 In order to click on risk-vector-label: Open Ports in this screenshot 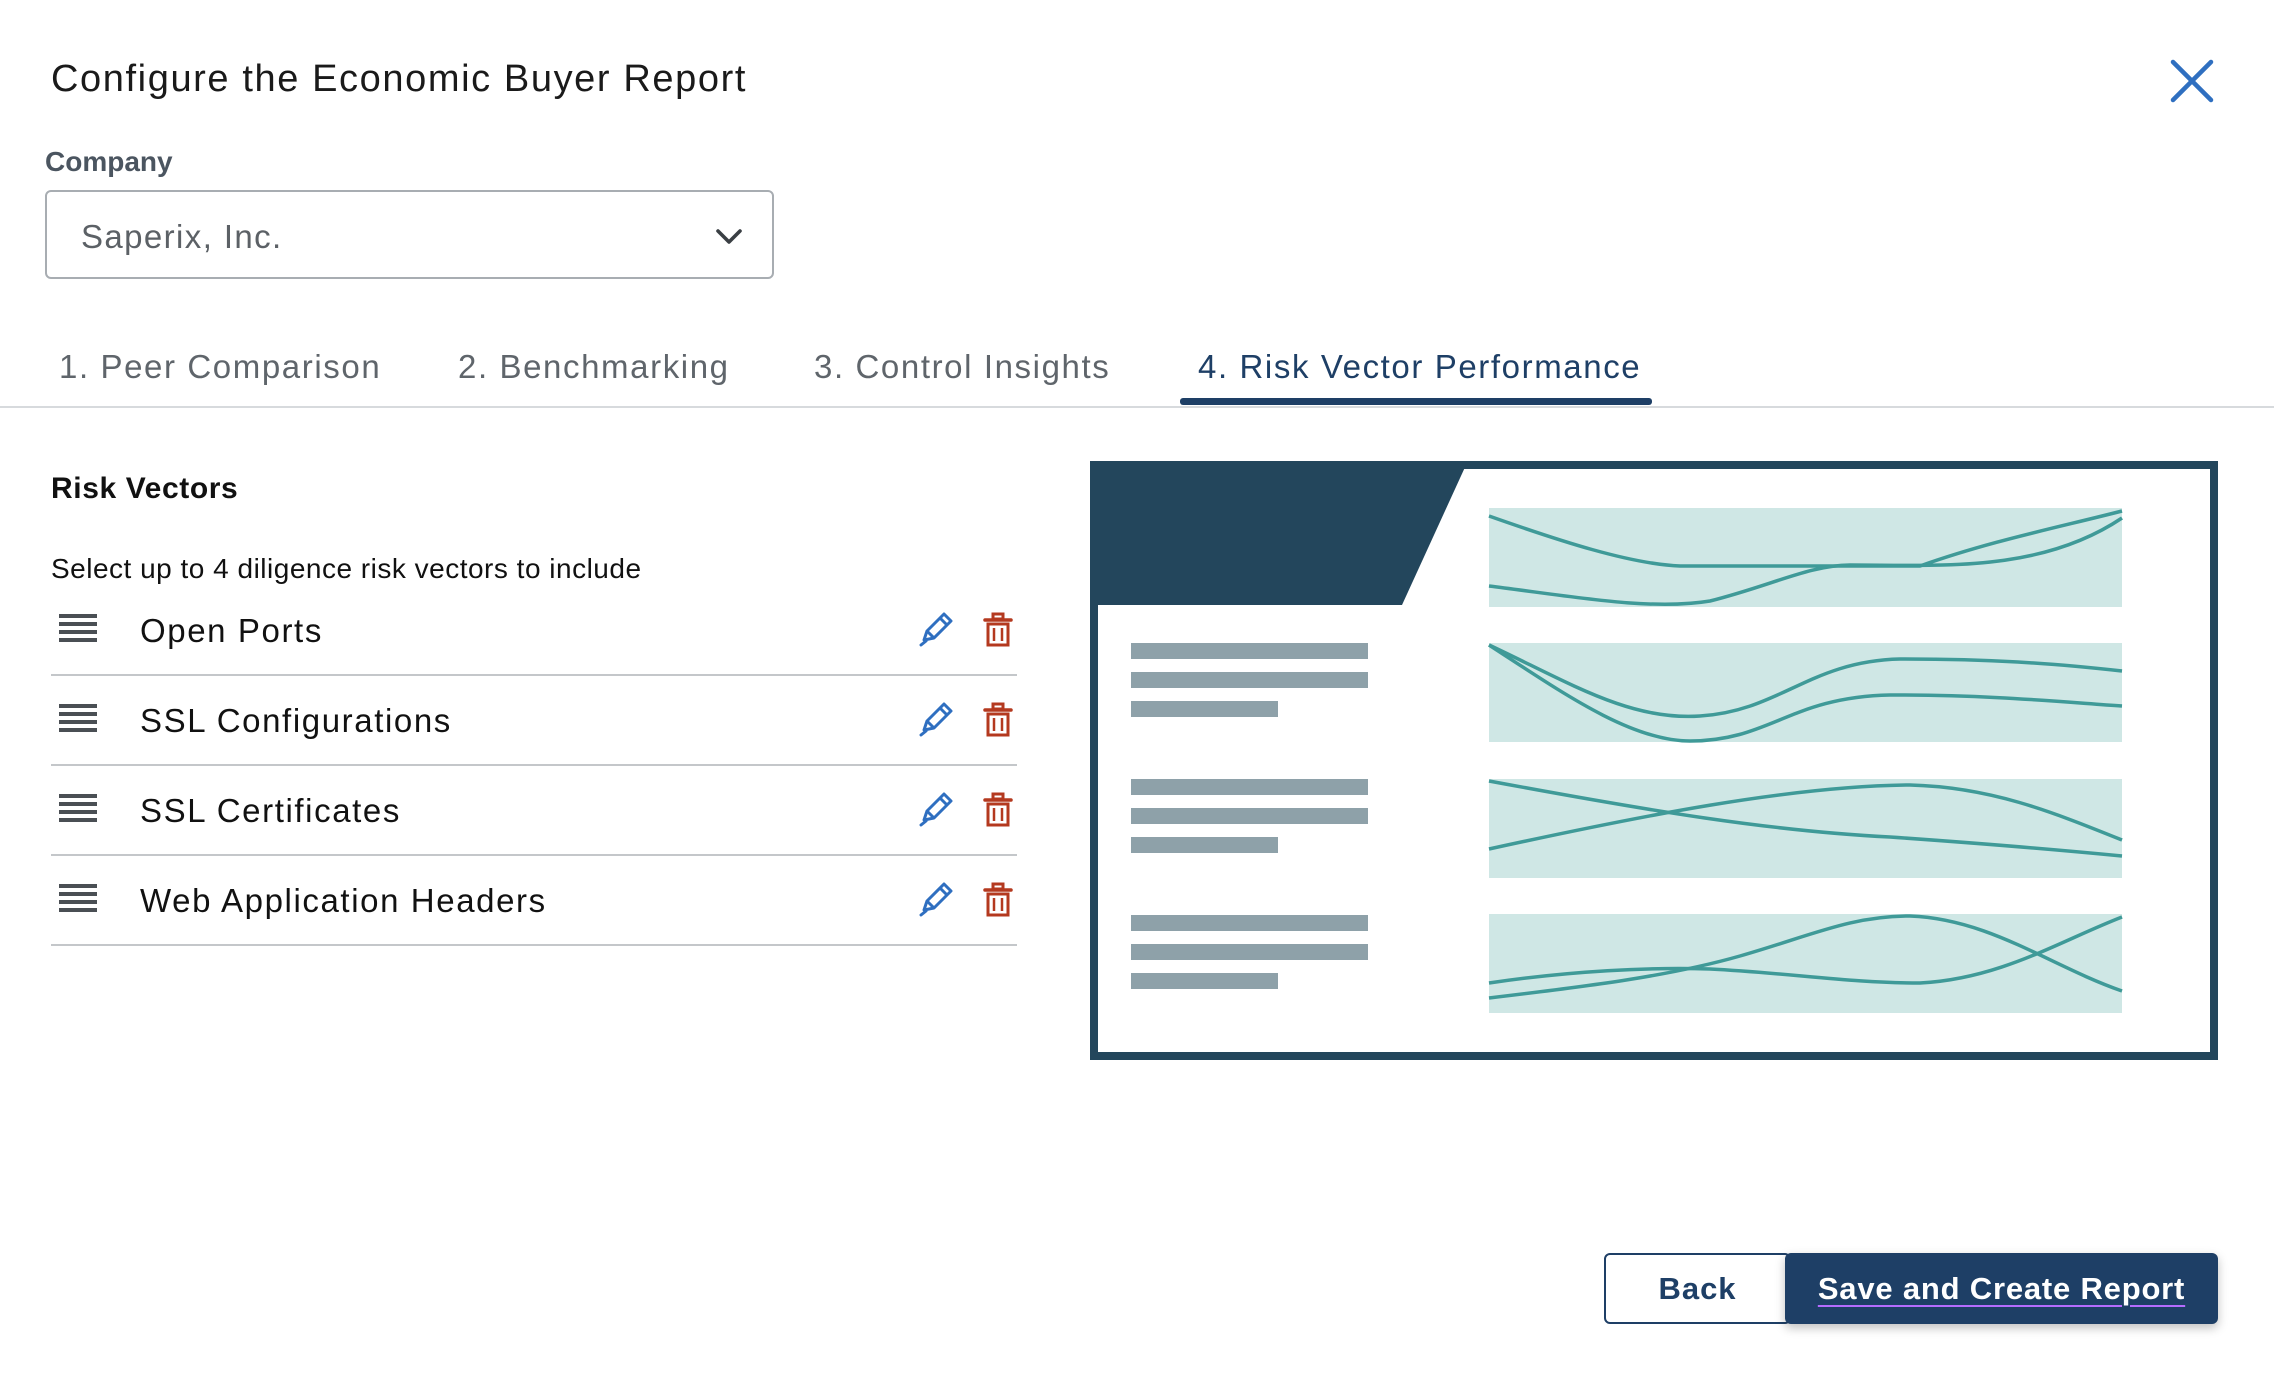, I will do `click(231, 630)`.